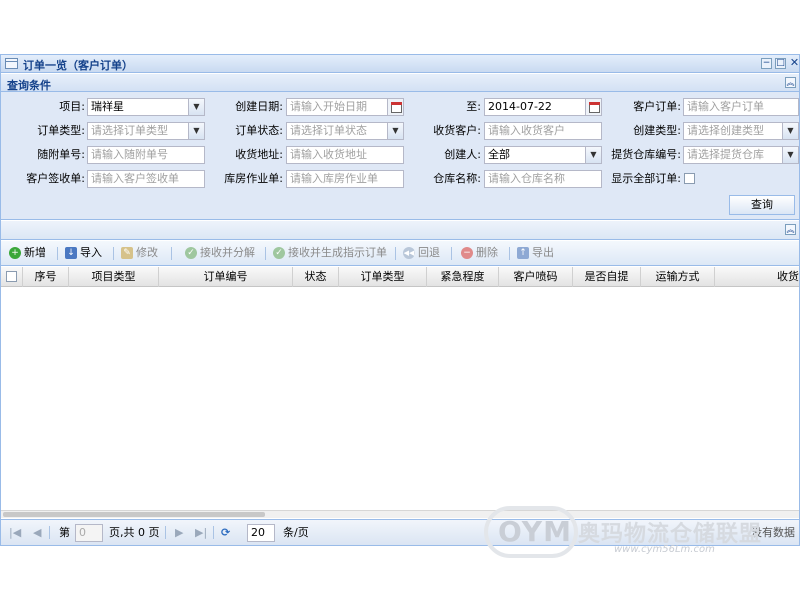  What do you see at coordinates (134, 514) in the screenshot?
I see `scrollbar-thumb` at bounding box center [134, 514].